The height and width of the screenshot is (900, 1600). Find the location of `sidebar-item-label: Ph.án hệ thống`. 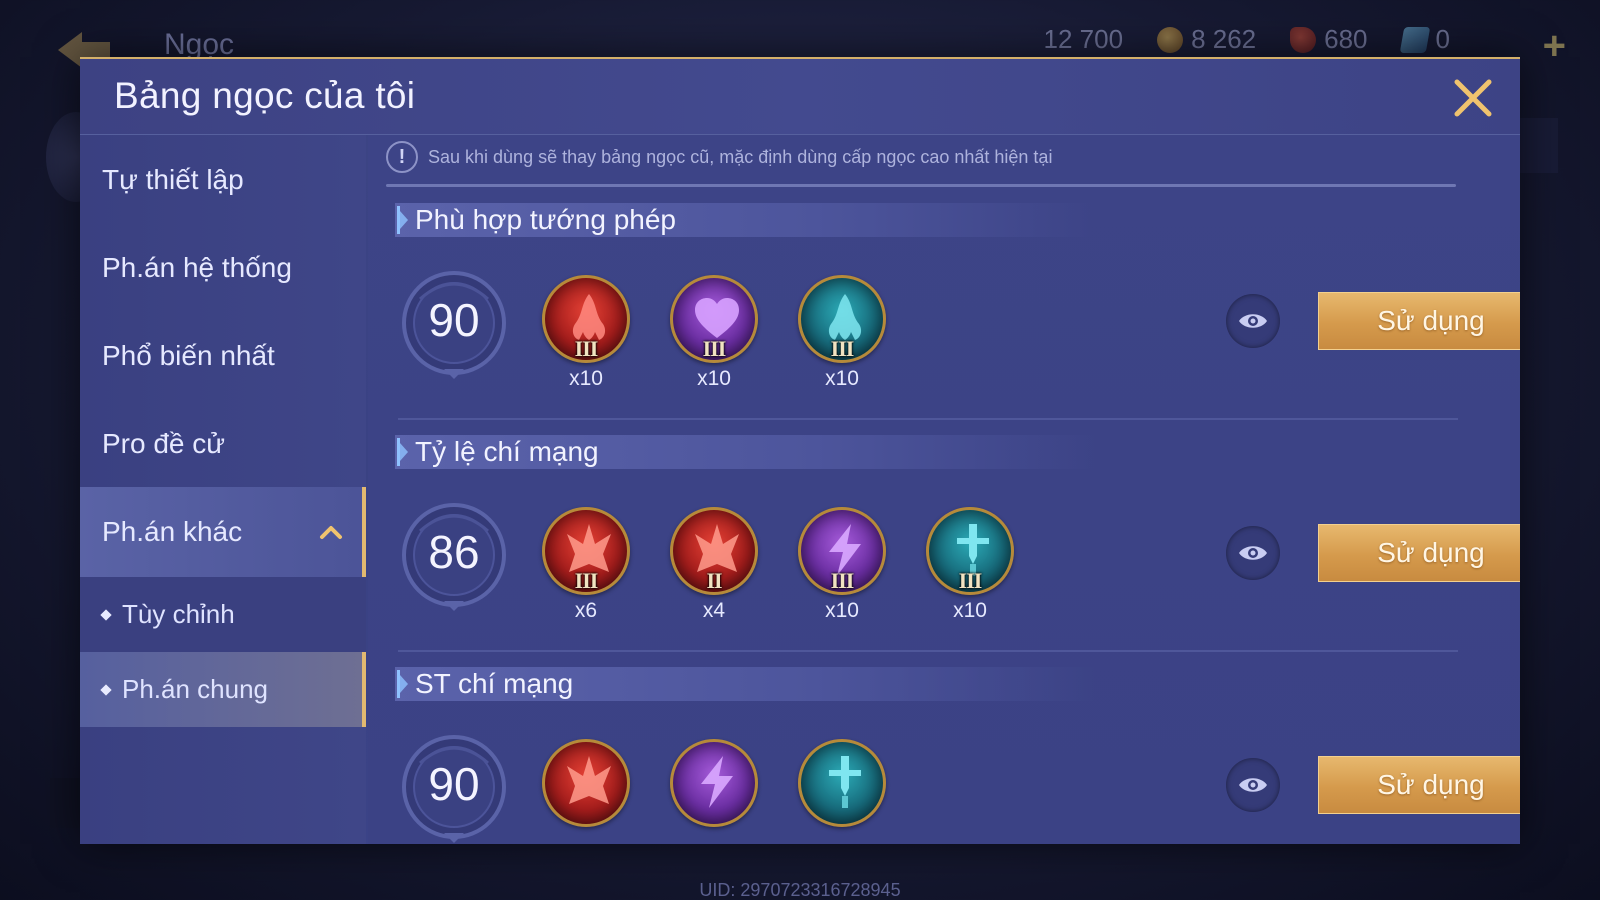

sidebar-item-label: Ph.án hệ thống is located at coordinates (197, 267).